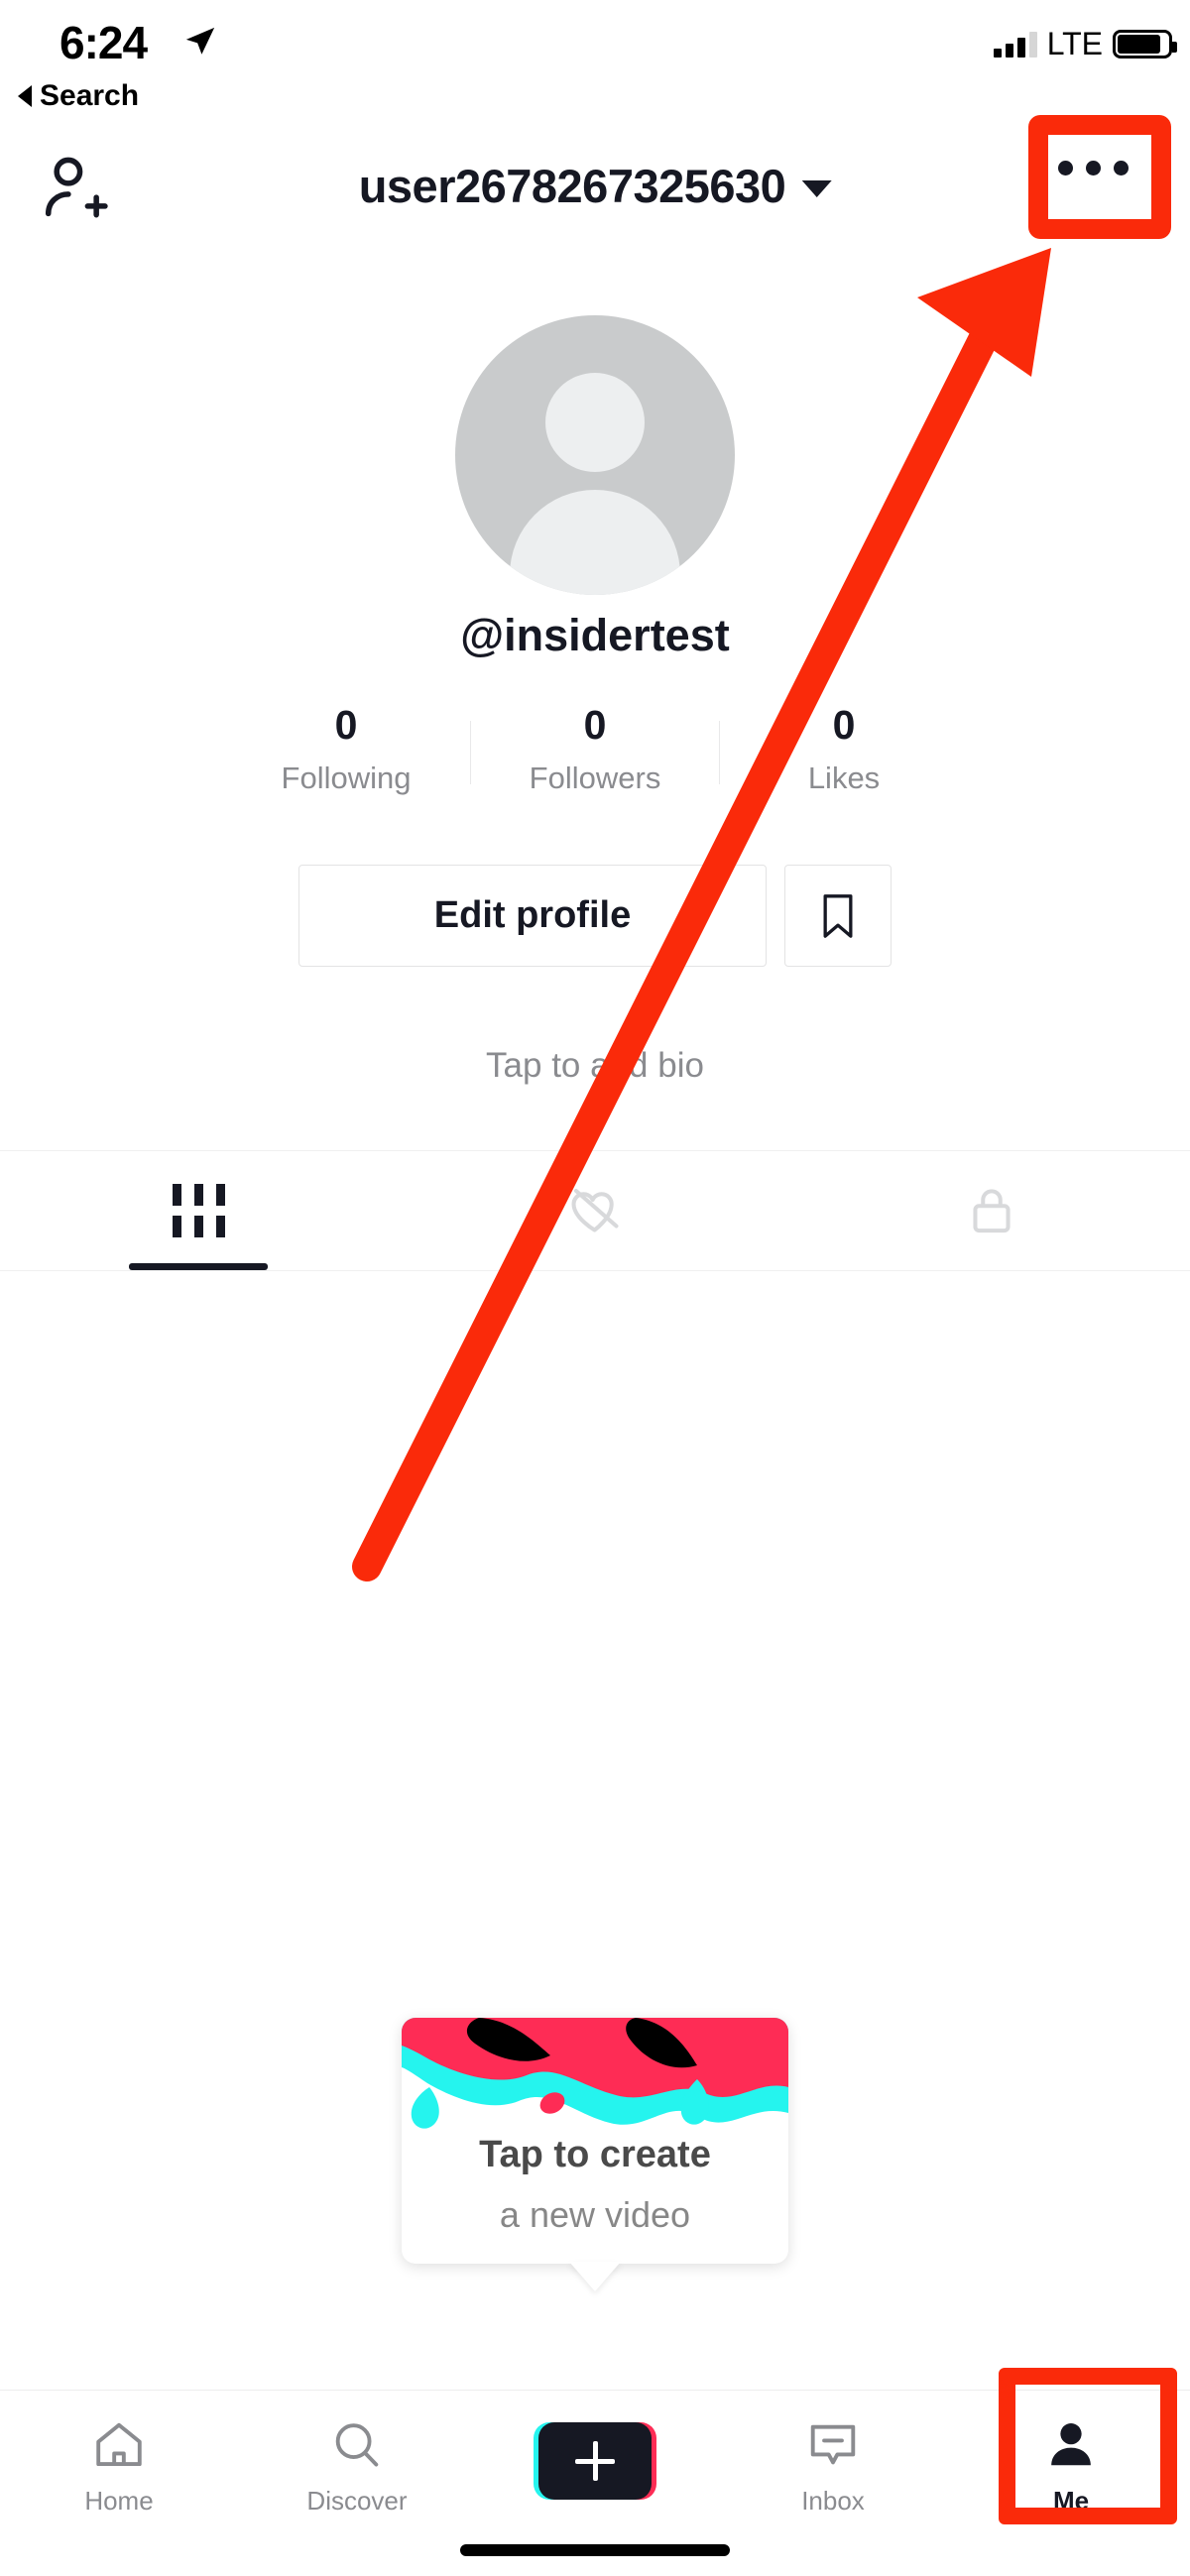 This screenshot has width=1190, height=2576. Describe the element at coordinates (357, 2483) in the screenshot. I see `tab-bar-item-discover: Discover` at that location.